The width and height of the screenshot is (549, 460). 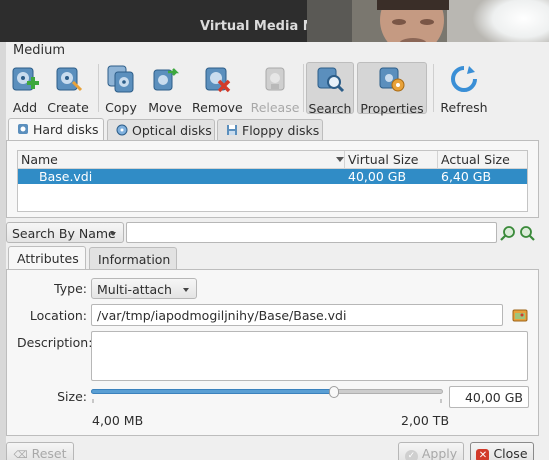 I want to click on add-button: Add, so click(x=25, y=88).